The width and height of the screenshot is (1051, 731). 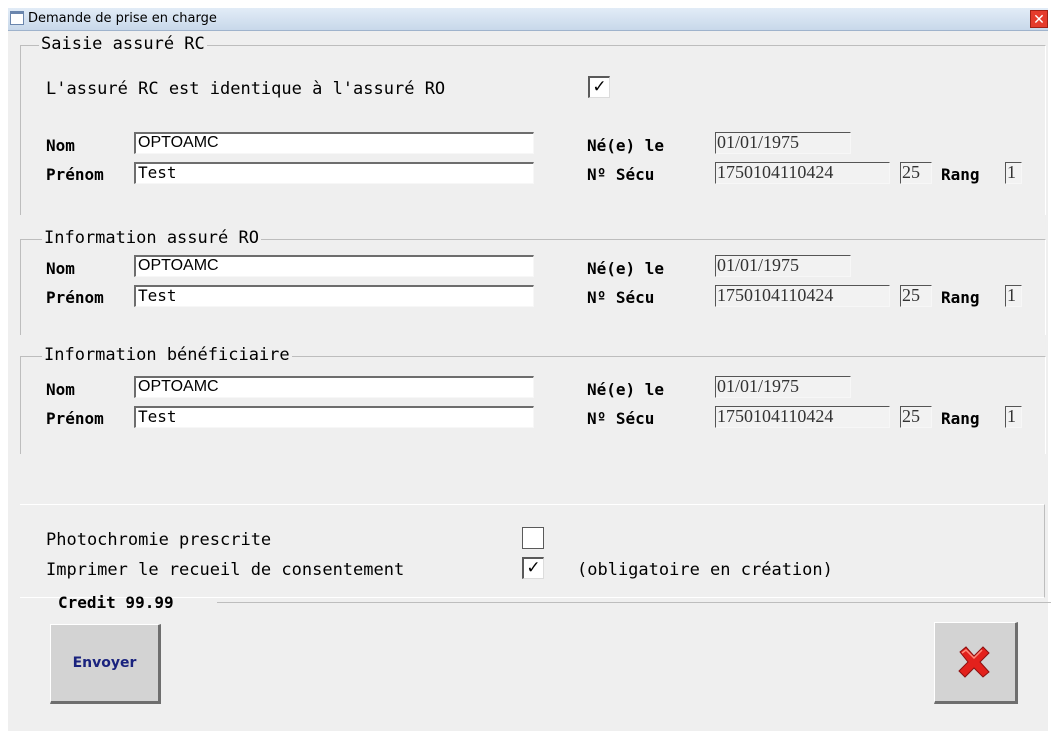 I want to click on benef-secu-field: 1750104110424, so click(x=802, y=417).